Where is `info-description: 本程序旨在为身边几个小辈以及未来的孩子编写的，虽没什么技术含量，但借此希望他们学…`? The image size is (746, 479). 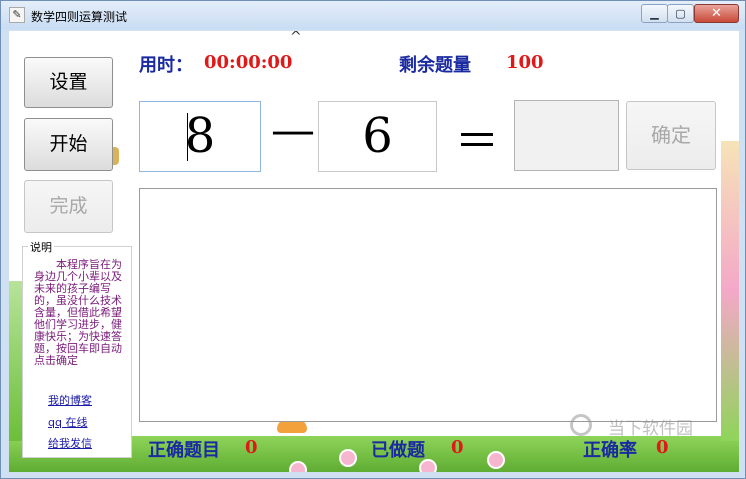
info-description: 本程序旨在为身边几个小辈以及未来的孩子编写的，虽没什么技术含量，但借此希望他们学… is located at coordinates (78, 312).